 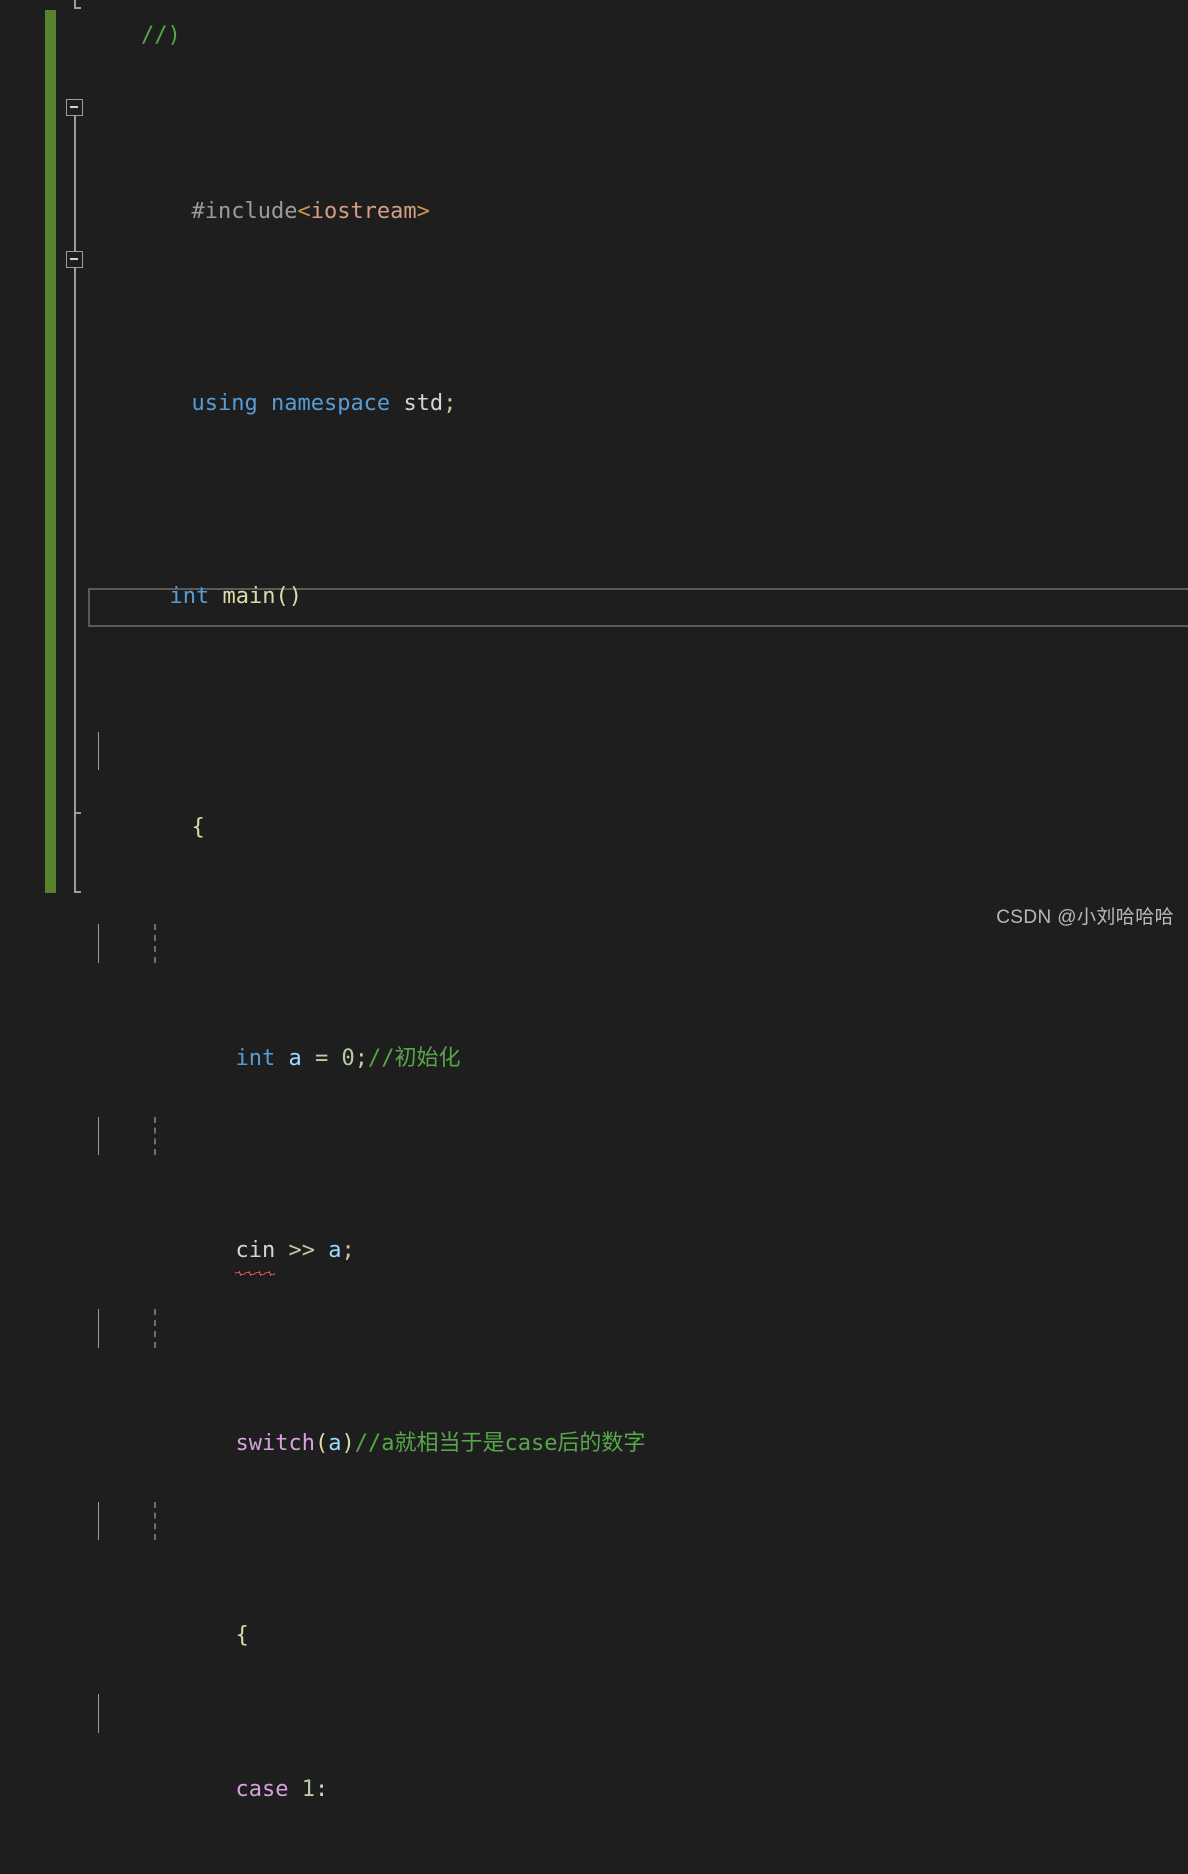 What do you see at coordinates (75, 852) in the screenshot?
I see `fold-line-main-lower` at bounding box center [75, 852].